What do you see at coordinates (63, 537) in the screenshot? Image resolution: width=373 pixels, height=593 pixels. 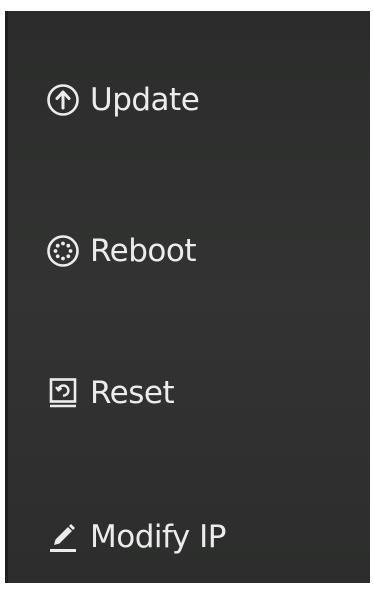 I see `pencil-icon` at bounding box center [63, 537].